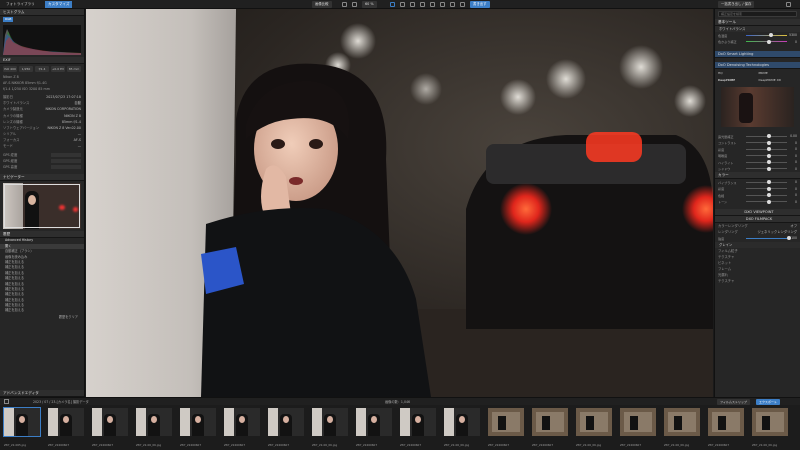 The width and height of the screenshot is (800, 450). I want to click on shutter-chip: 1/250, so click(26, 69).